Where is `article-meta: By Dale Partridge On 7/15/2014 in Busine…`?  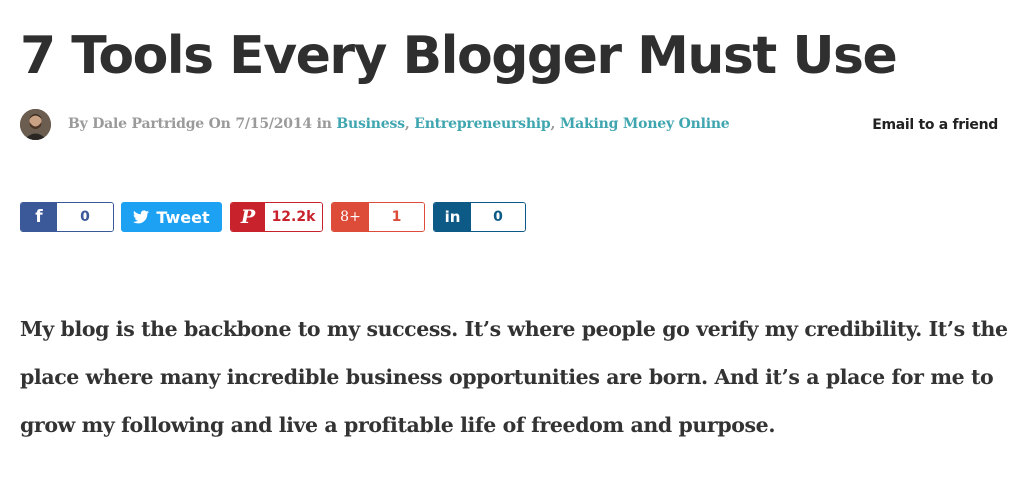
article-meta: By Dale Partridge On 7/15/2014 in Busine… is located at coordinates (512, 126).